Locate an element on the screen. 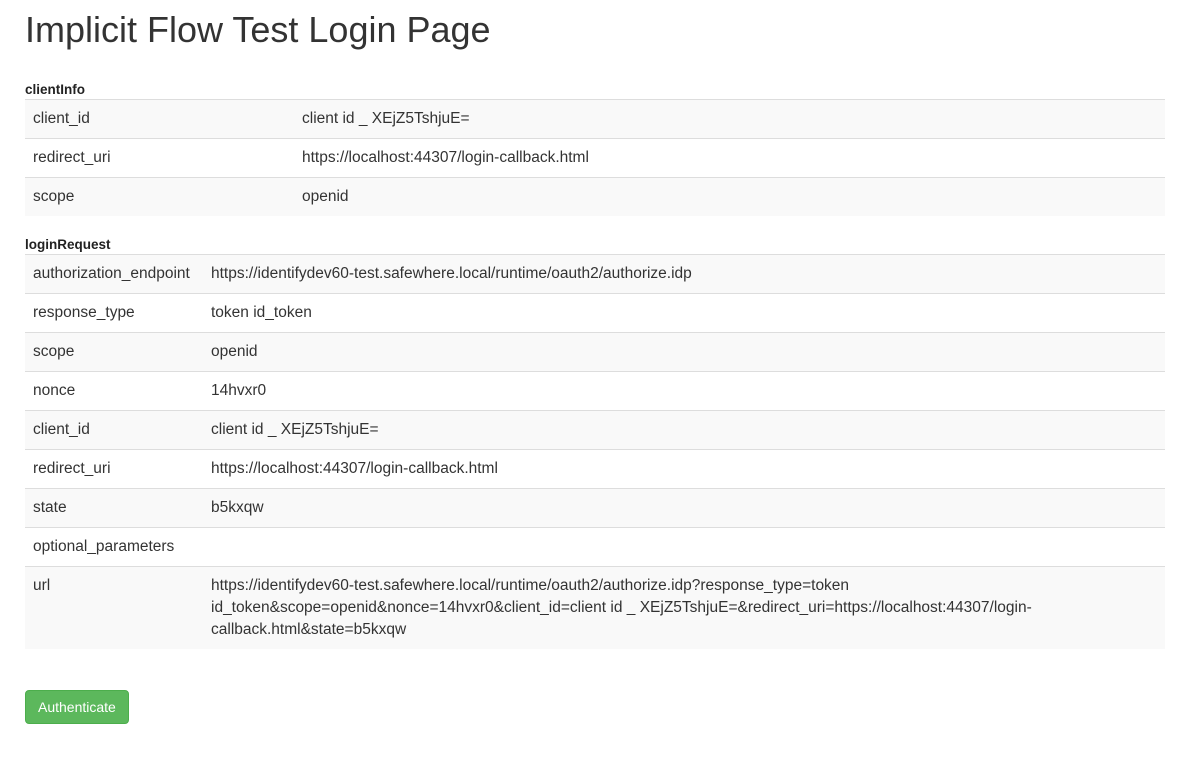  row-key: url is located at coordinates (114, 607).